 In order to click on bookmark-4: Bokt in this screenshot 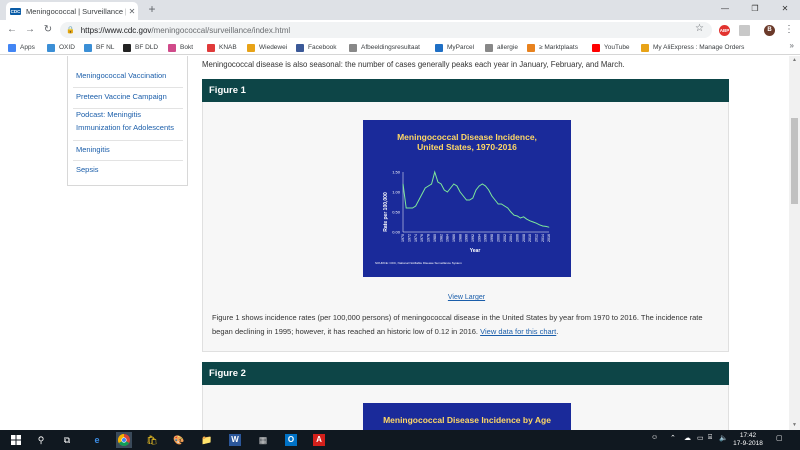, I will do `click(180, 47)`.